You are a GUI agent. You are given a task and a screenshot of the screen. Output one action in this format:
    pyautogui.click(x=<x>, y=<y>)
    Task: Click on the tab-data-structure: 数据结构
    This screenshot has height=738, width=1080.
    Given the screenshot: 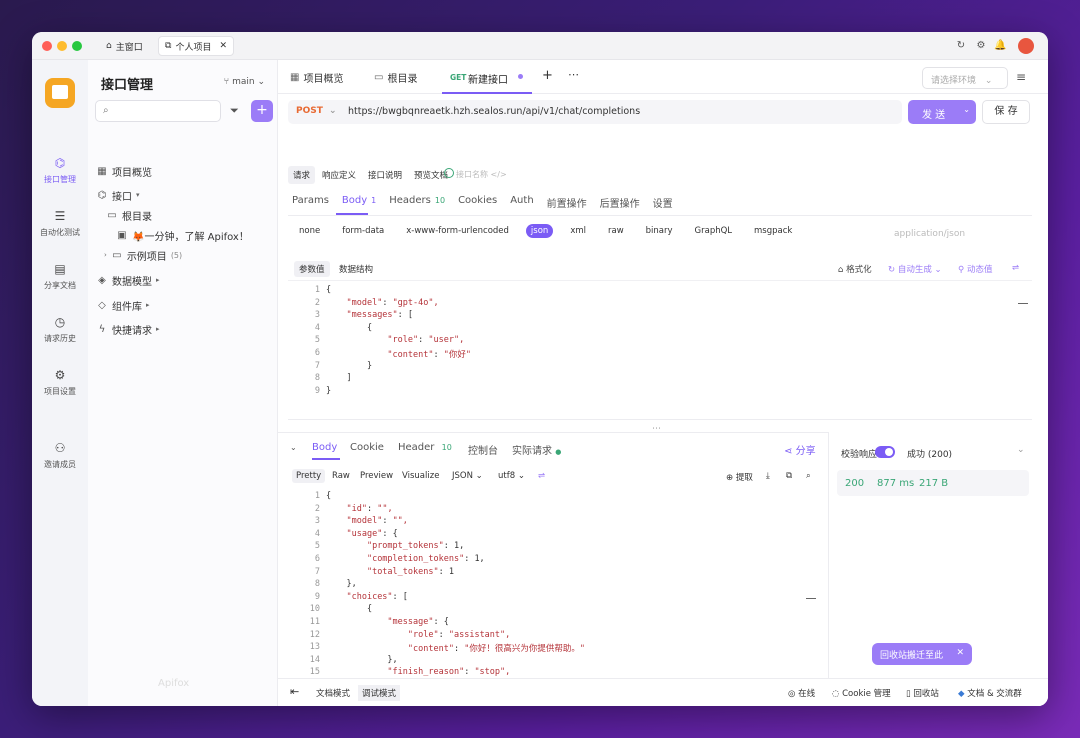 What is the action you would take?
    pyautogui.click(x=356, y=269)
    